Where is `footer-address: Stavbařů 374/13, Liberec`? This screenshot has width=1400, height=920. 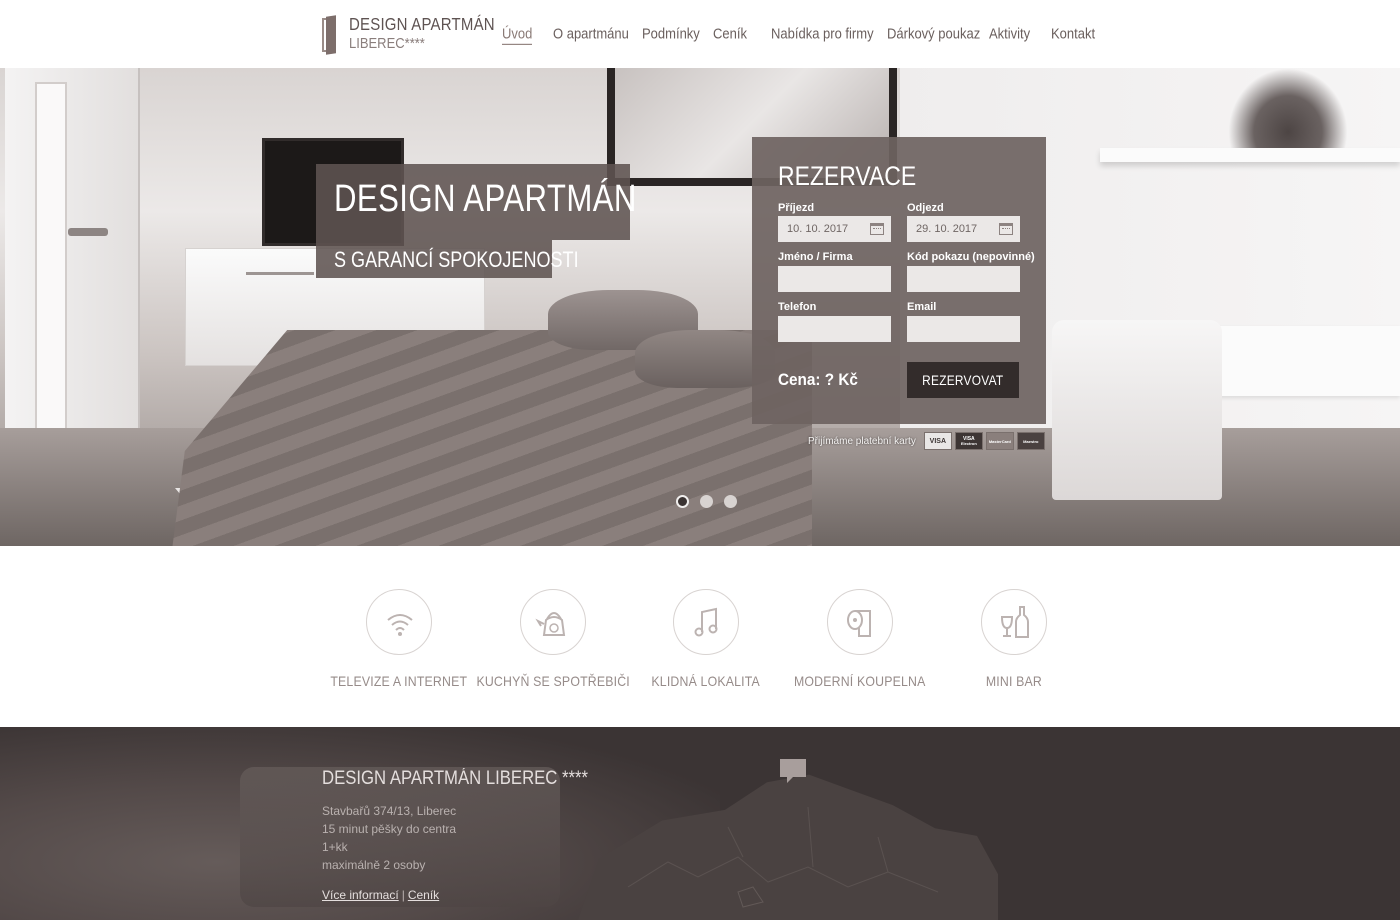
footer-address: Stavbařů 374/13, Liberec is located at coordinates (389, 811).